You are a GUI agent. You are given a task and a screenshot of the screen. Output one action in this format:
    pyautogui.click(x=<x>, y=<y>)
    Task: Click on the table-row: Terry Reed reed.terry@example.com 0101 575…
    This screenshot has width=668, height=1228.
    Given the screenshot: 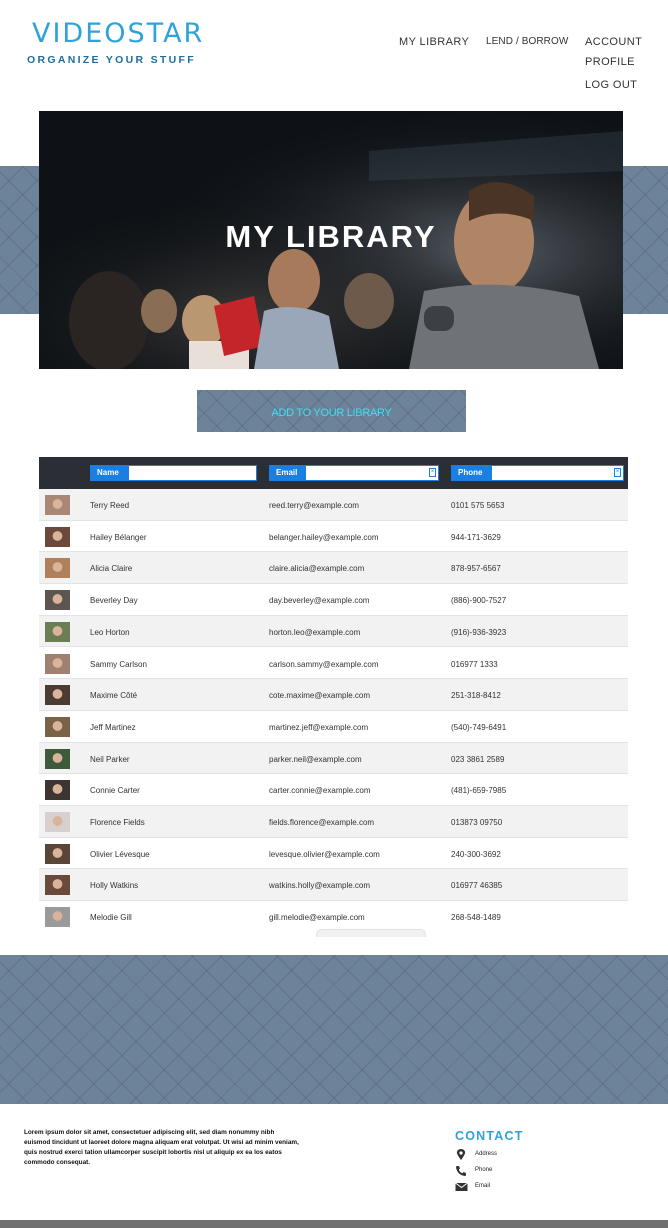 What is the action you would take?
    pyautogui.click(x=333, y=505)
    